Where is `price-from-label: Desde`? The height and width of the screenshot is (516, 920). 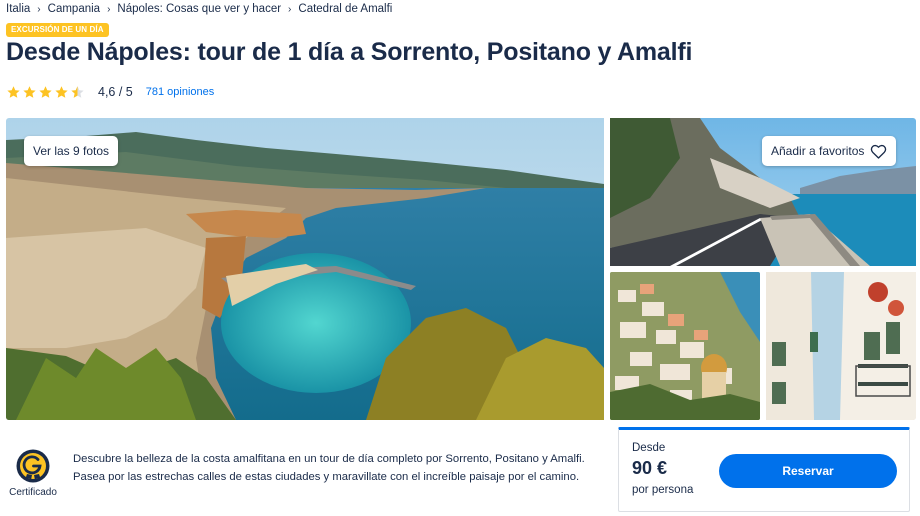
price-from-label: Desde is located at coordinates (649, 448).